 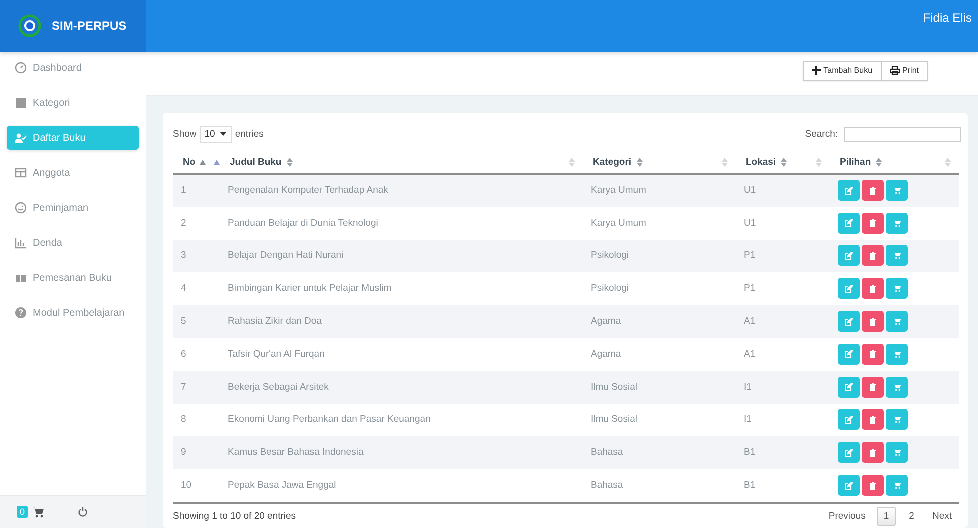 What do you see at coordinates (234, 516) in the screenshot?
I see `table-info: Showing 1 to 10 of 20 entries` at bounding box center [234, 516].